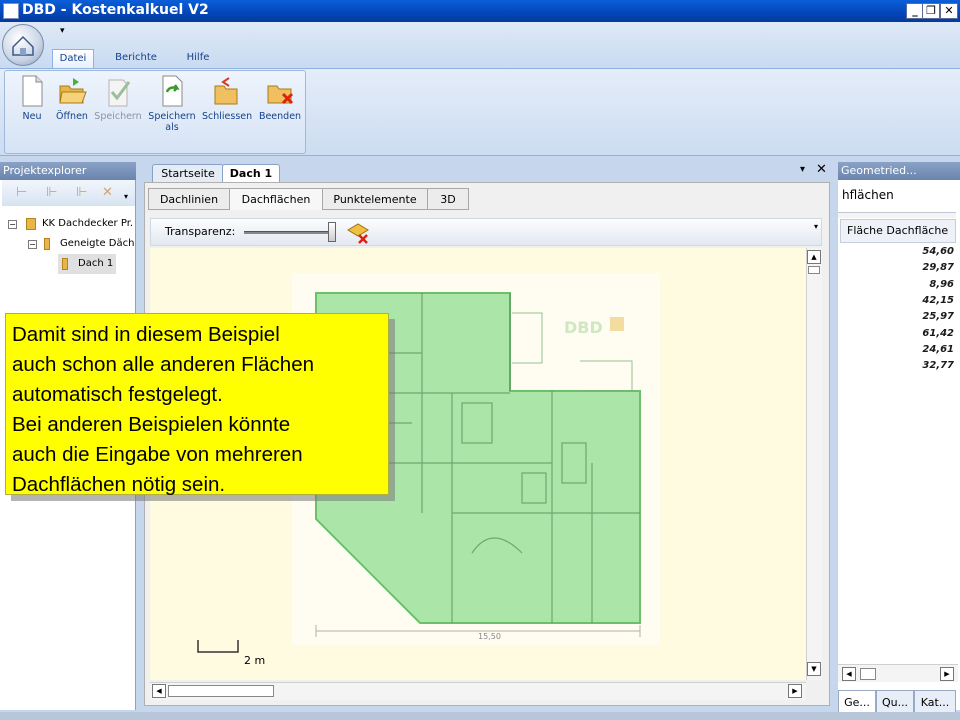  What do you see at coordinates (188, 173) in the screenshot?
I see `tab-startseite: Startseite` at bounding box center [188, 173].